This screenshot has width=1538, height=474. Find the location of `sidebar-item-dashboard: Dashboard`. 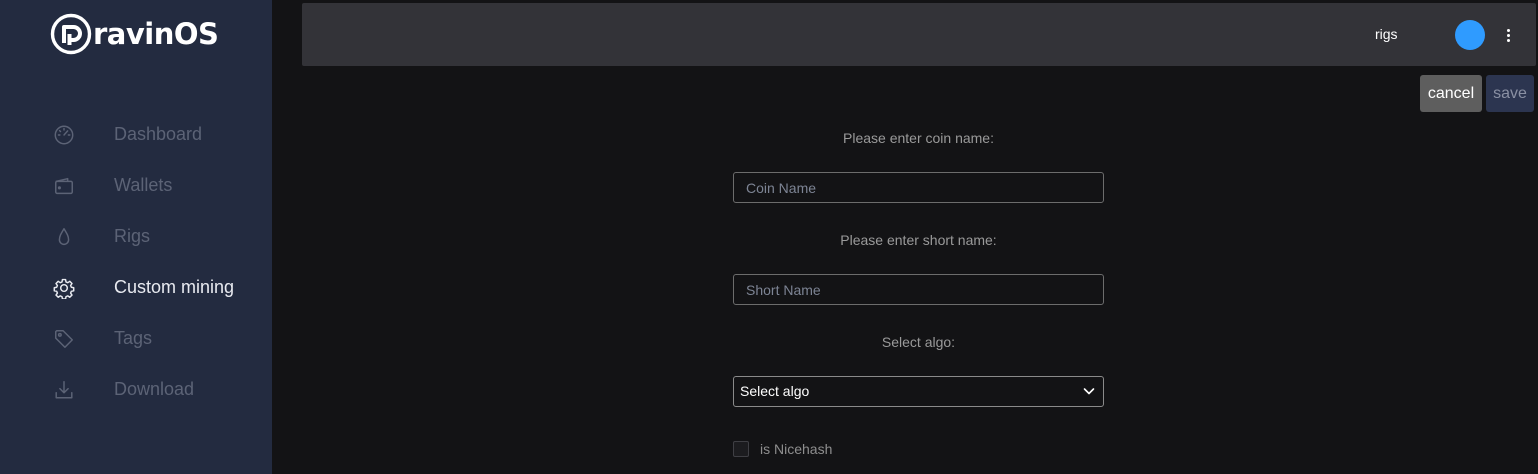

sidebar-item-dashboard: Dashboard is located at coordinates (136, 134).